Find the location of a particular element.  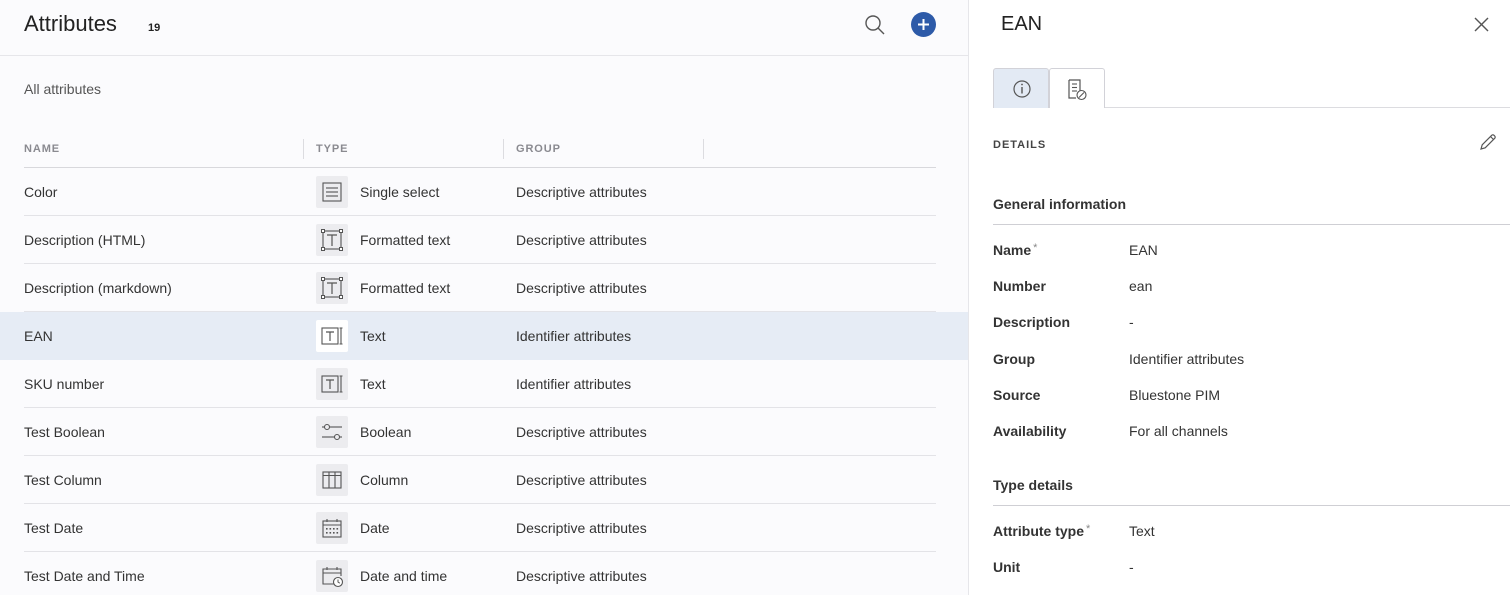

field-label: Availability is located at coordinates (1029, 431).